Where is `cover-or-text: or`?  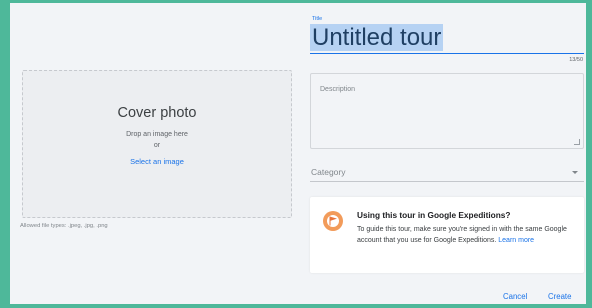
cover-or-text: or is located at coordinates (157, 145).